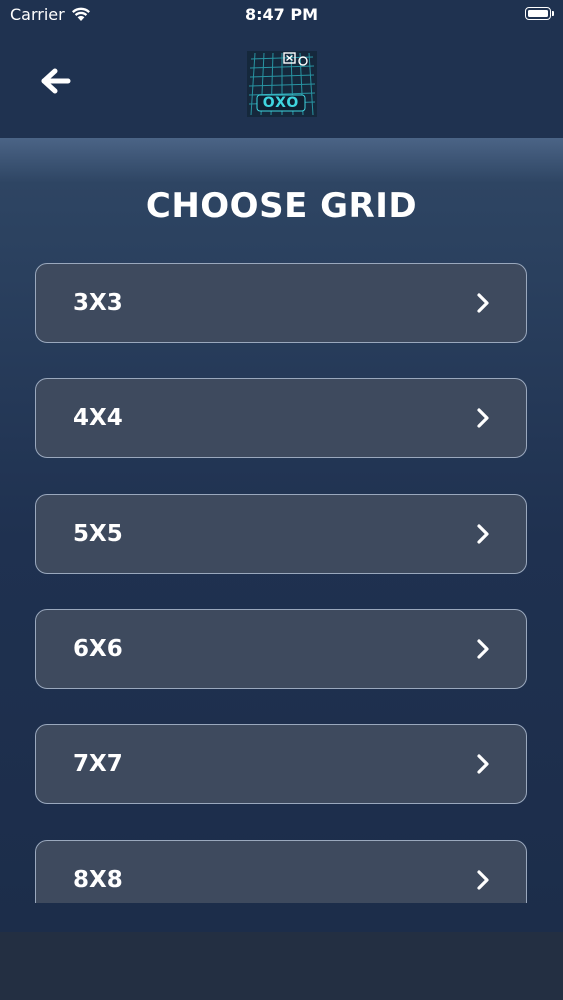 This screenshot has width=563, height=1000. Describe the element at coordinates (98, 880) in the screenshot. I see `grid-option-label: 8X8` at that location.